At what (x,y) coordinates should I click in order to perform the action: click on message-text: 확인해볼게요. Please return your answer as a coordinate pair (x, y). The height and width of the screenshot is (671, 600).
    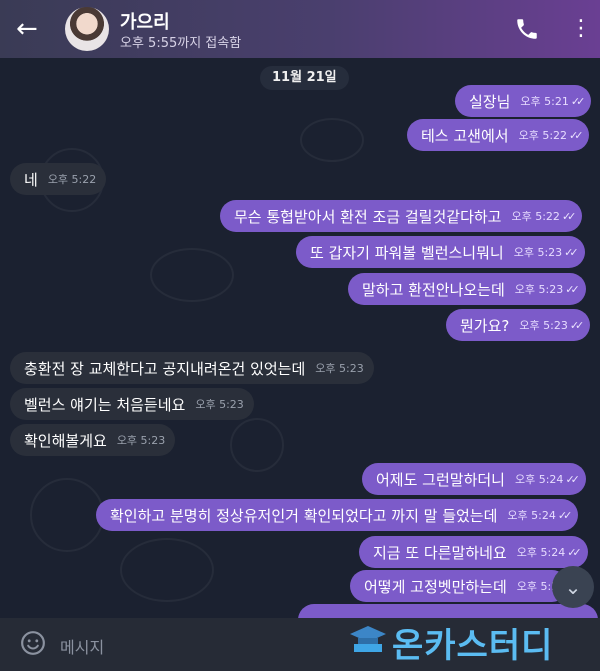
    Looking at the image, I should click on (65, 440).